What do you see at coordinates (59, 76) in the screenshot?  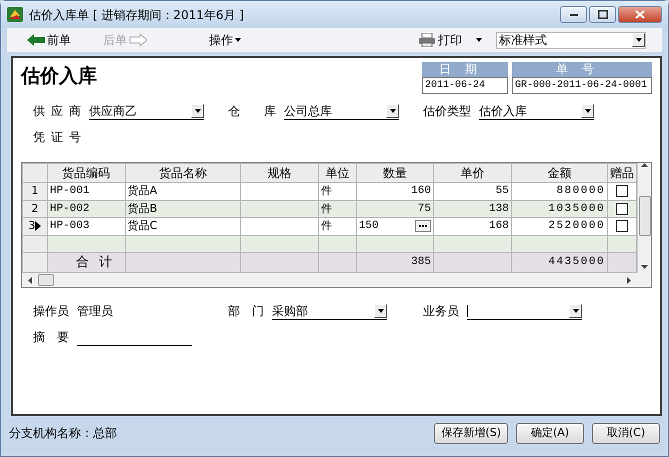 I see `form-title: 估价入库` at bounding box center [59, 76].